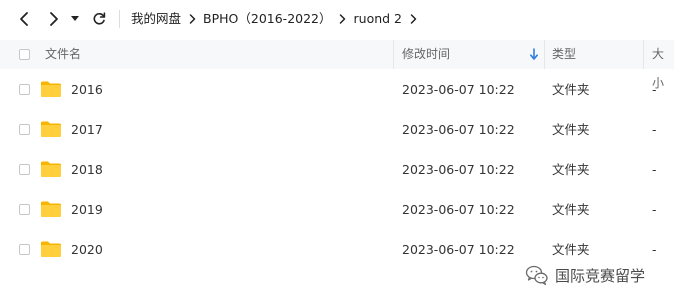 The width and height of the screenshot is (674, 305). What do you see at coordinates (87, 210) in the screenshot?
I see `file-name: 2019` at bounding box center [87, 210].